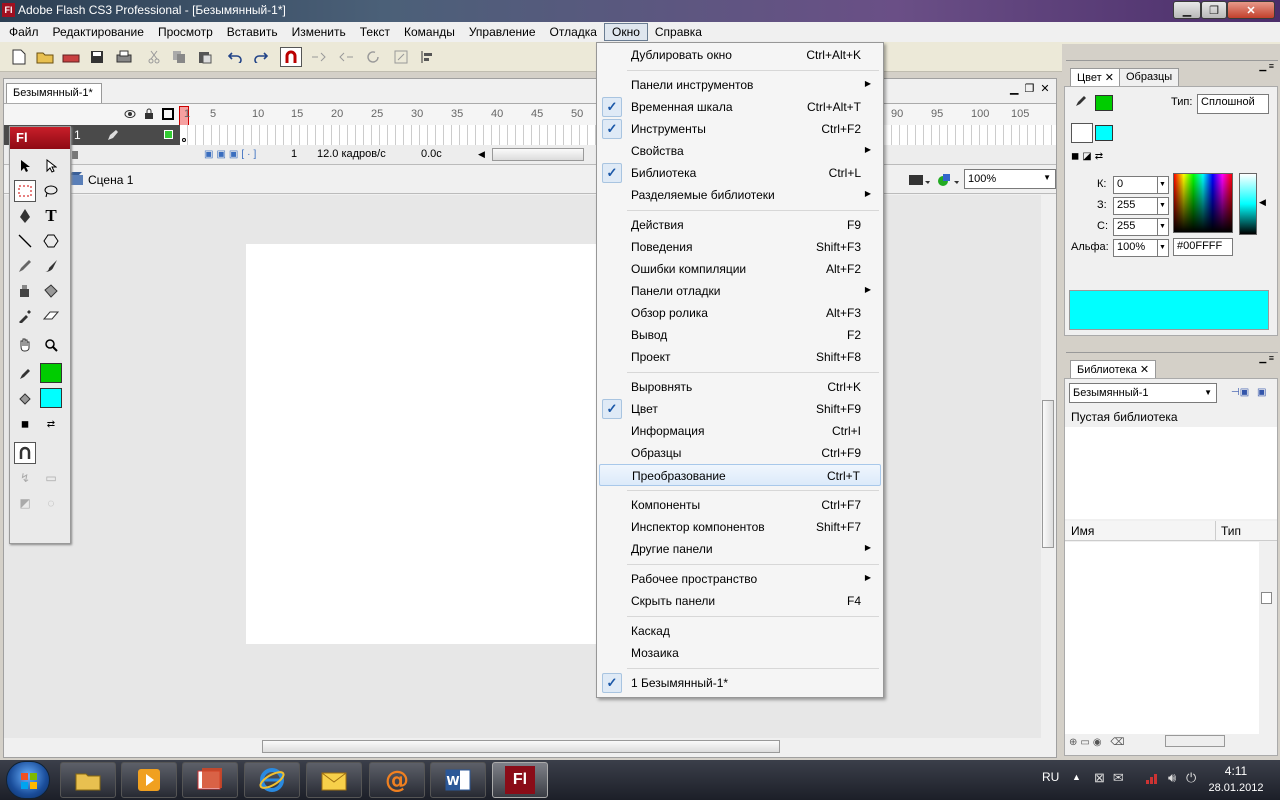 The height and width of the screenshot is (800, 1280). Describe the element at coordinates (1163, 185) in the screenshot. I see `r-spinner: ▼` at that location.